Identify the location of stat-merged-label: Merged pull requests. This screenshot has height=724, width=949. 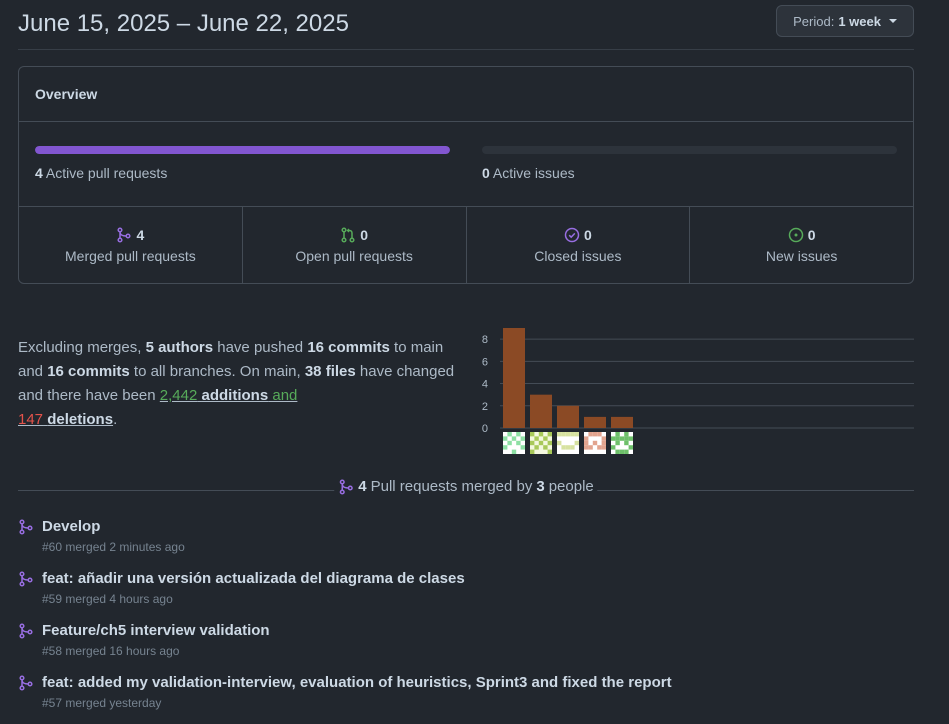
(130, 256).